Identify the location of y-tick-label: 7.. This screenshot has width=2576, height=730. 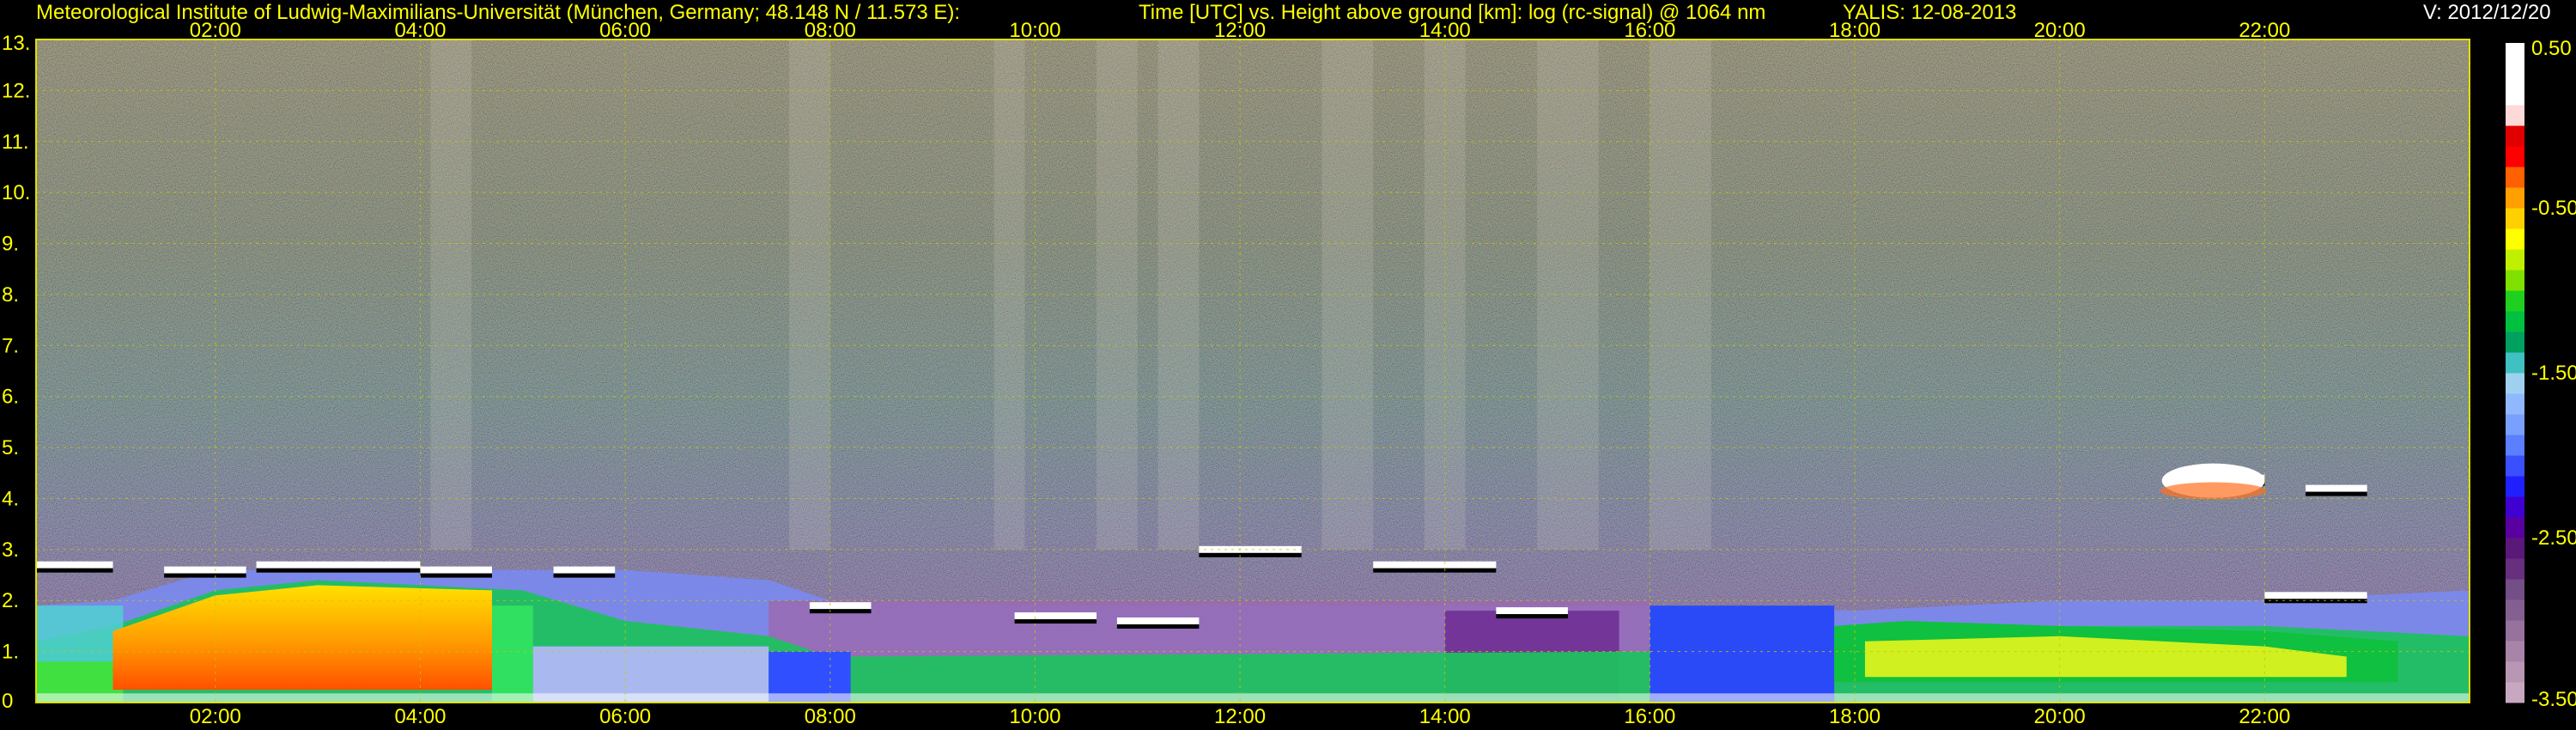
(11, 345).